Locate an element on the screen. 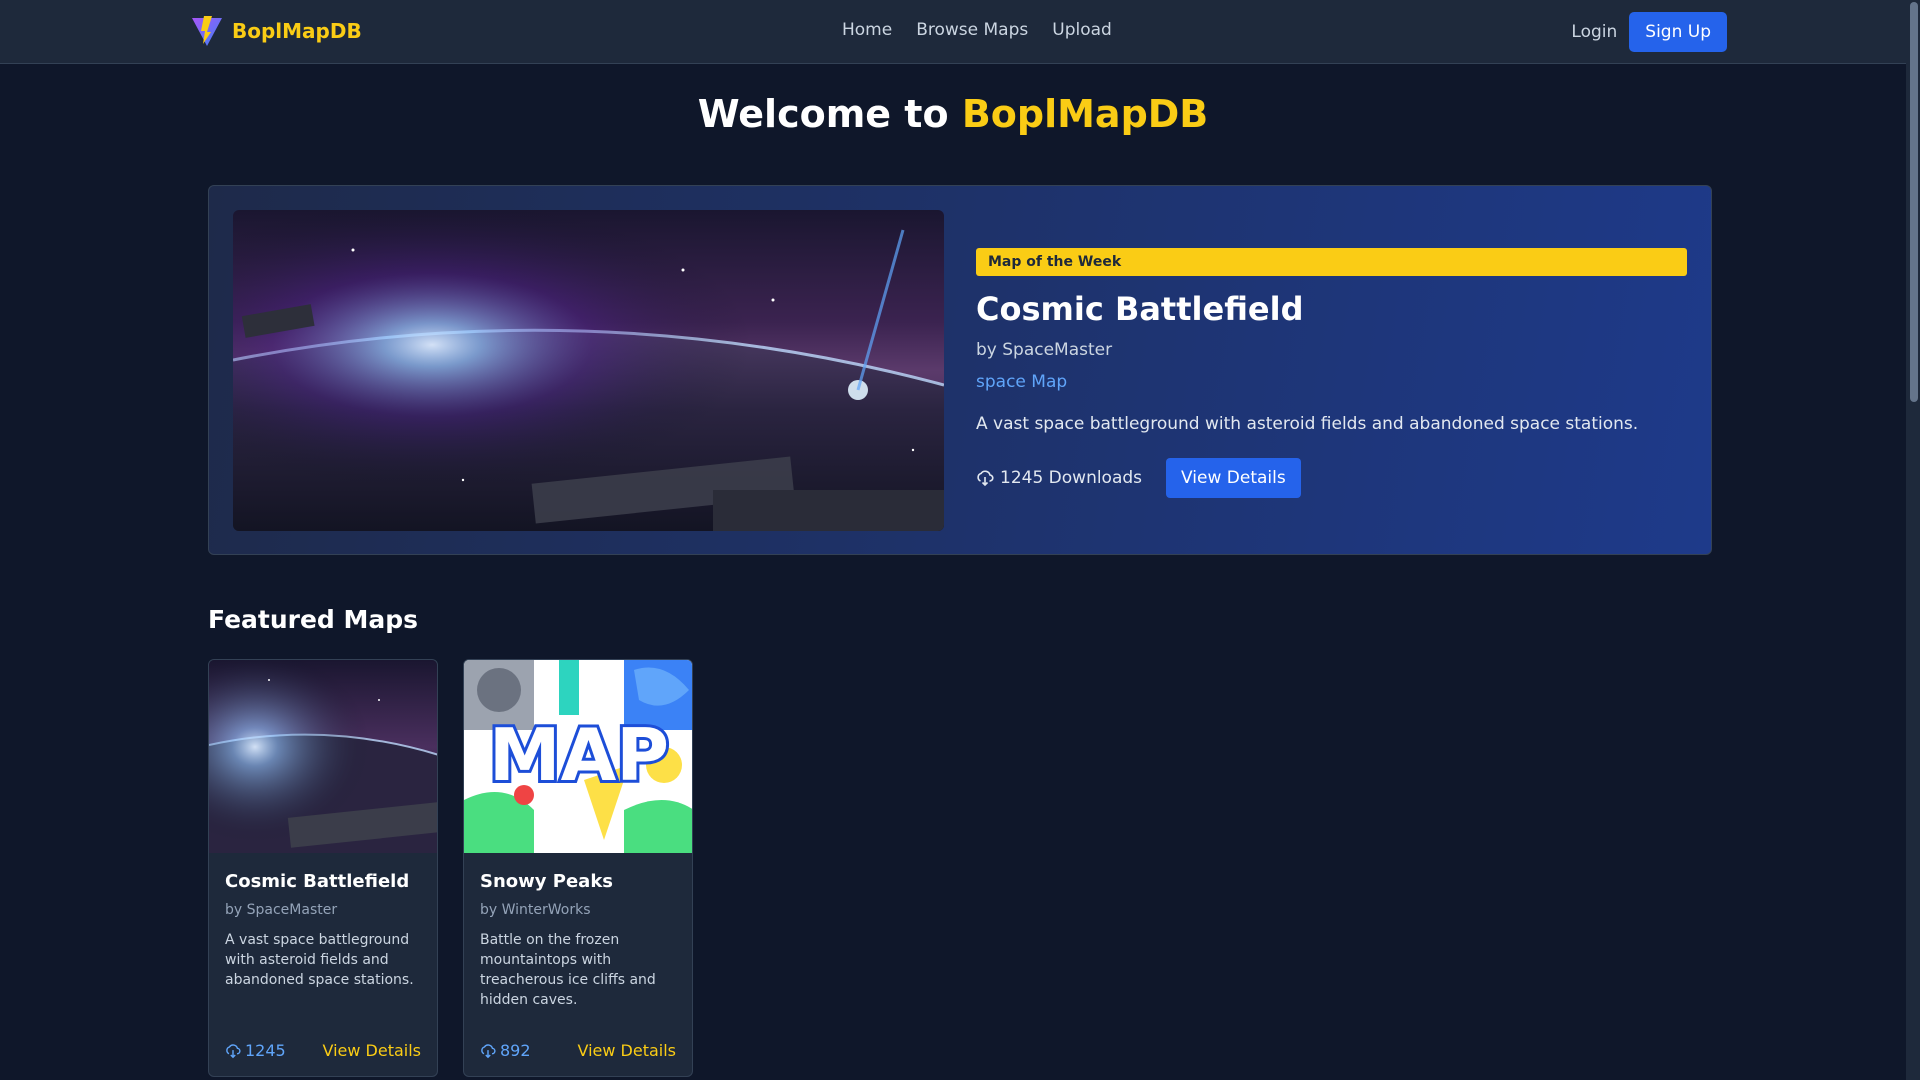  nav-browse-maps: Browse Maps is located at coordinates (972, 30).